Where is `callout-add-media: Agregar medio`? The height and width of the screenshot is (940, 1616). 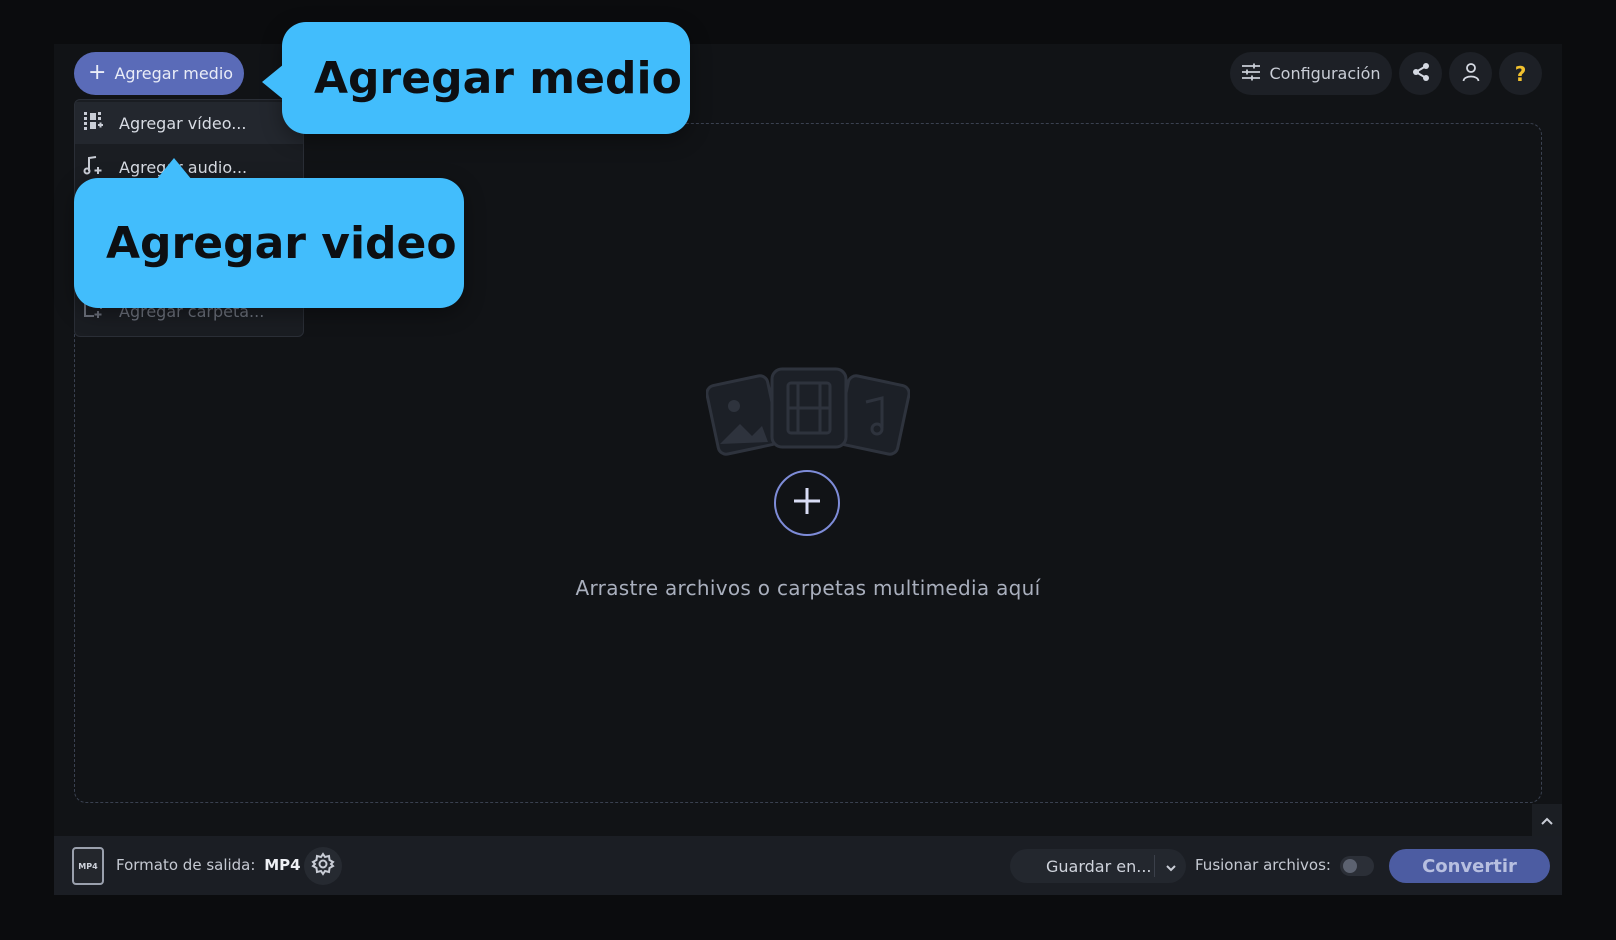 callout-add-media: Agregar medio is located at coordinates (476, 78).